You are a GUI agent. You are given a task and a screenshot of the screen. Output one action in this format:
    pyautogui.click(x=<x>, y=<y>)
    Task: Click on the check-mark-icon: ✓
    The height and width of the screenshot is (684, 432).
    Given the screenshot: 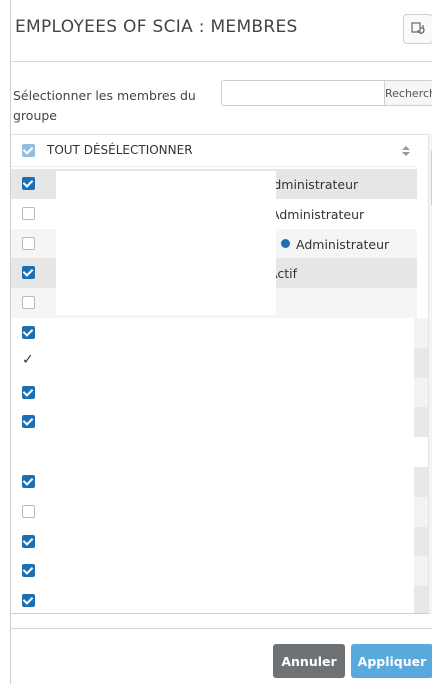 What is the action you would take?
    pyautogui.click(x=28, y=360)
    